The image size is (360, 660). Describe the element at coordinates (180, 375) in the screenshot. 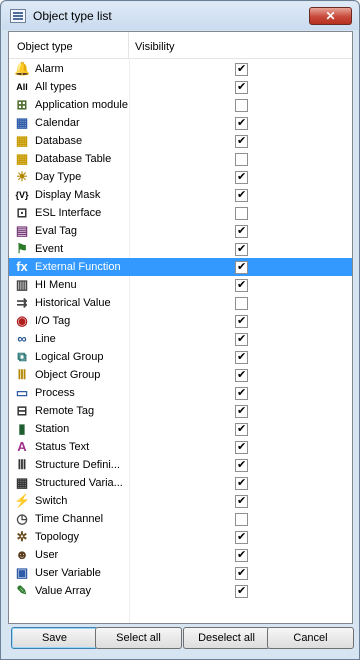

I see `table-row: Ⅲ Object Group` at that location.